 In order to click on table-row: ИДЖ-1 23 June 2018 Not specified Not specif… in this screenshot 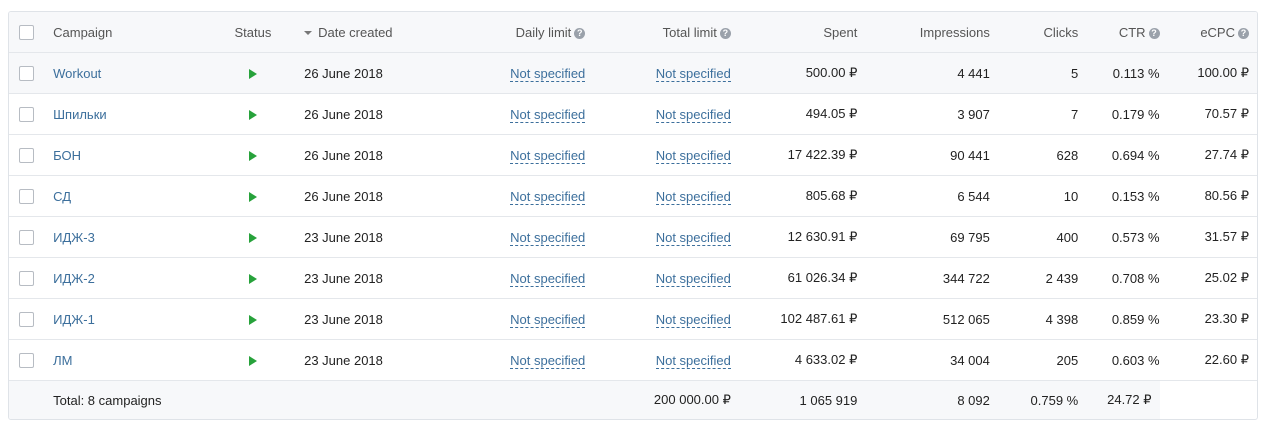, I will do `click(633, 319)`.